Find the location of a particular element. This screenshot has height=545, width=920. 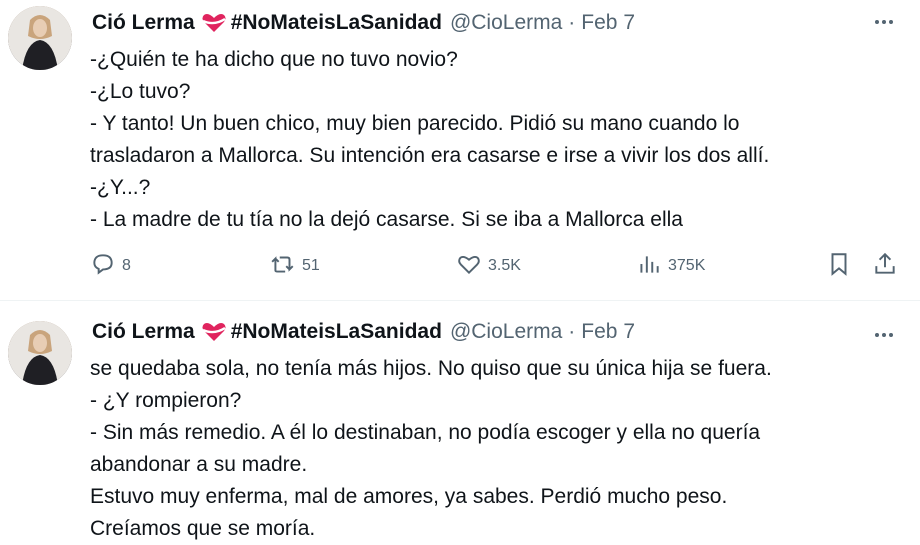

reply-count: 8 is located at coordinates (126, 265).